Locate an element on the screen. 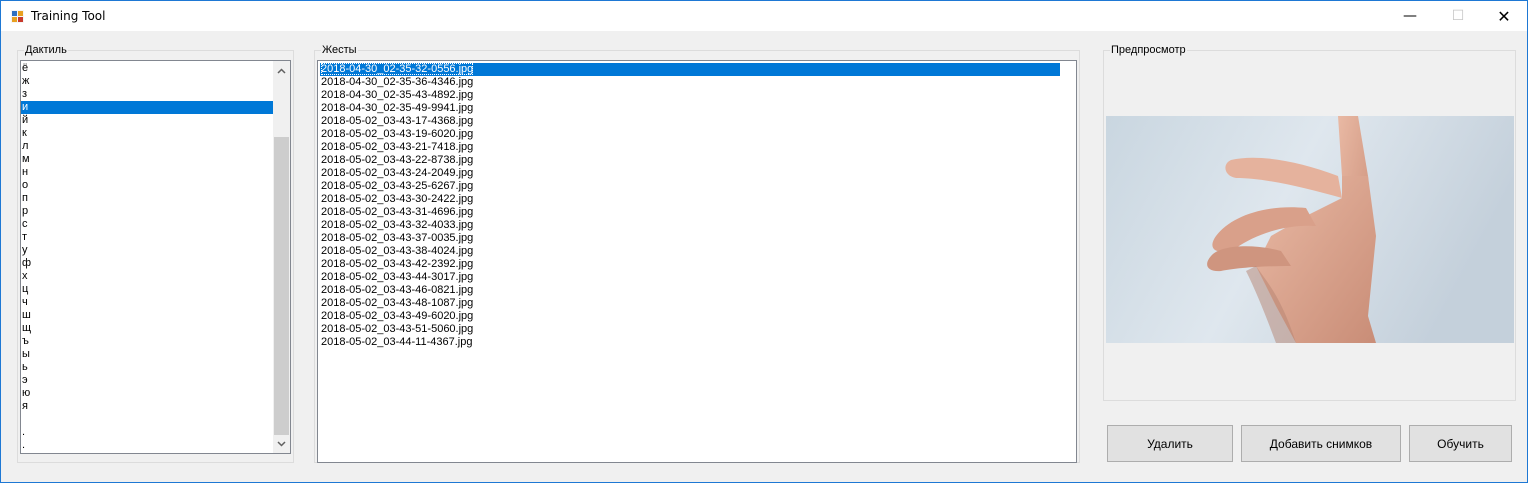 Image resolution: width=1528 pixels, height=483 pixels. dactyl-list-item is located at coordinates (147, 419).